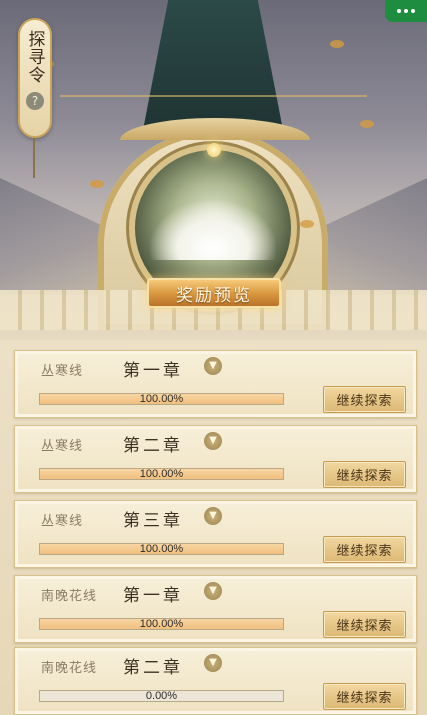 This screenshot has width=427, height=715. What do you see at coordinates (35, 101) in the screenshot?
I see `help-icon: ?` at bounding box center [35, 101].